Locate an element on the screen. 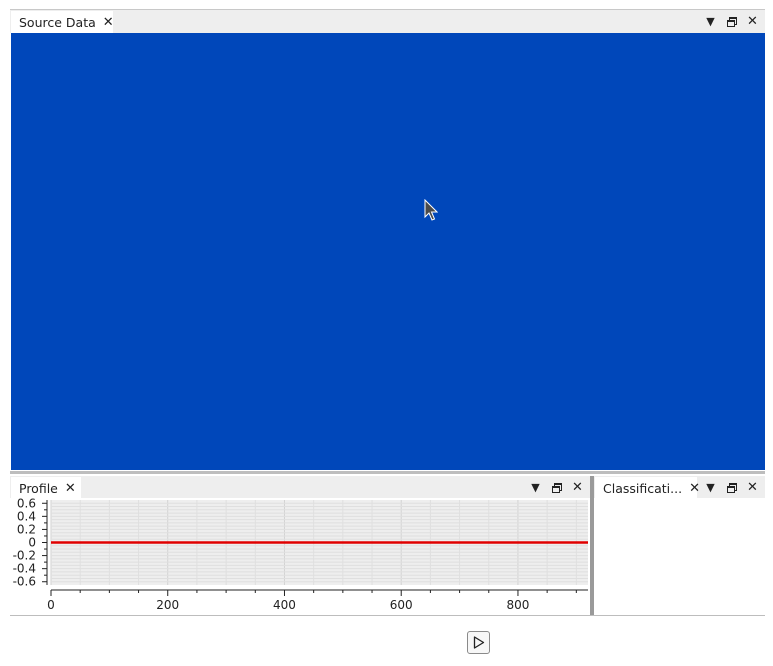 This screenshot has width=773, height=666. mouse-pointer-icon is located at coordinates (431, 210).